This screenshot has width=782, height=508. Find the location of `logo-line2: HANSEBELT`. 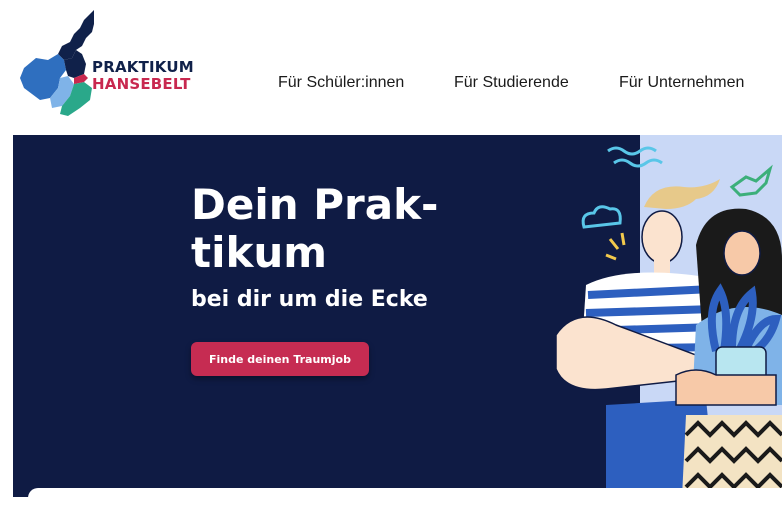

logo-line2: HANSEBELT is located at coordinates (141, 84).